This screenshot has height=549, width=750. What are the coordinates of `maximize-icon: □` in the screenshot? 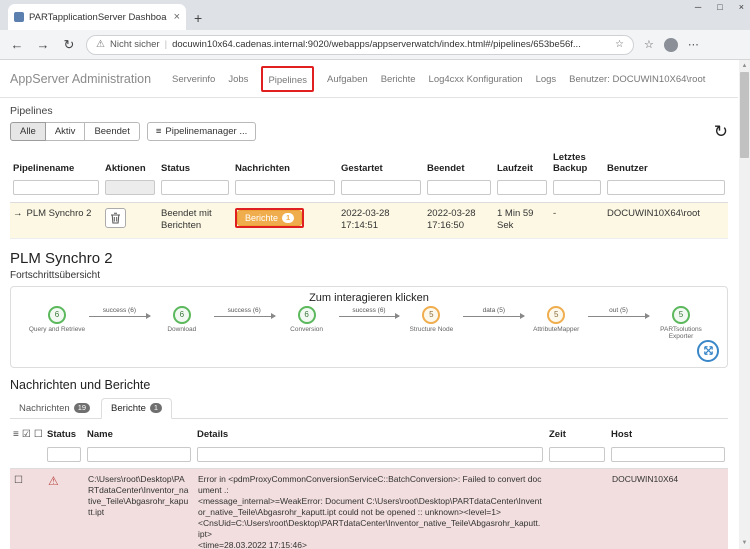 It's located at (719, 7).